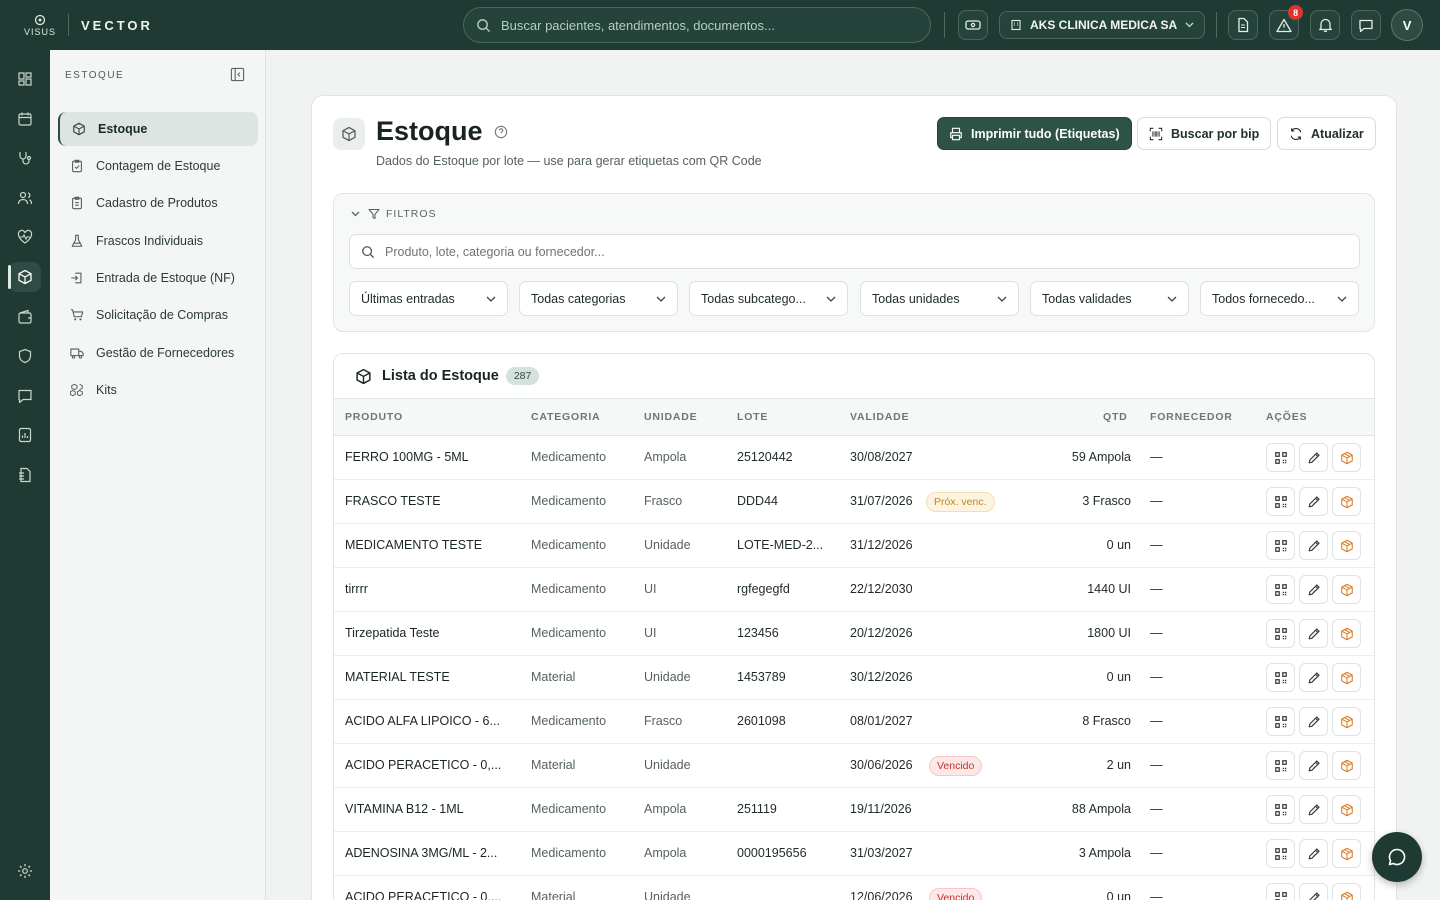  What do you see at coordinates (158, 241) in the screenshot?
I see `sidebar-item-frascos: Frascos Individuais` at bounding box center [158, 241].